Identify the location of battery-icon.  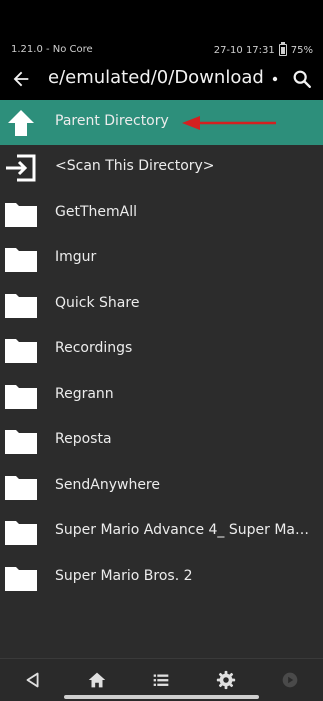
(282, 49).